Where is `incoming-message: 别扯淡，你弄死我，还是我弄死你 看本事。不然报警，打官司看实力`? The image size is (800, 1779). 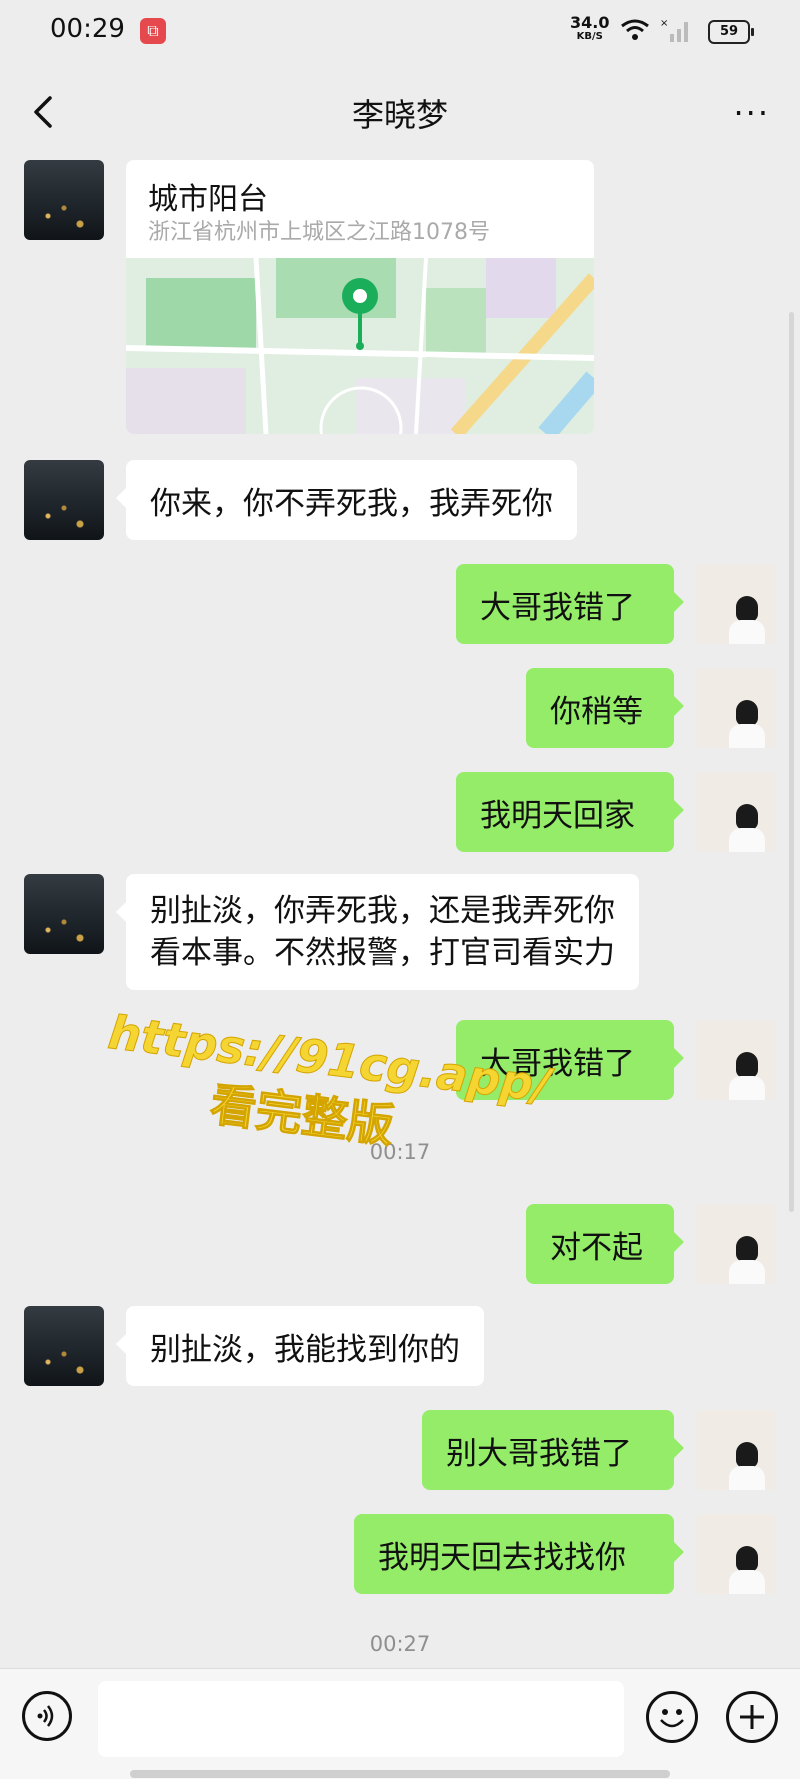
incoming-message: 别扯淡，你弄死我，还是我弄死你 看本事。不然报警，打官司看实力 is located at coordinates (377, 932).